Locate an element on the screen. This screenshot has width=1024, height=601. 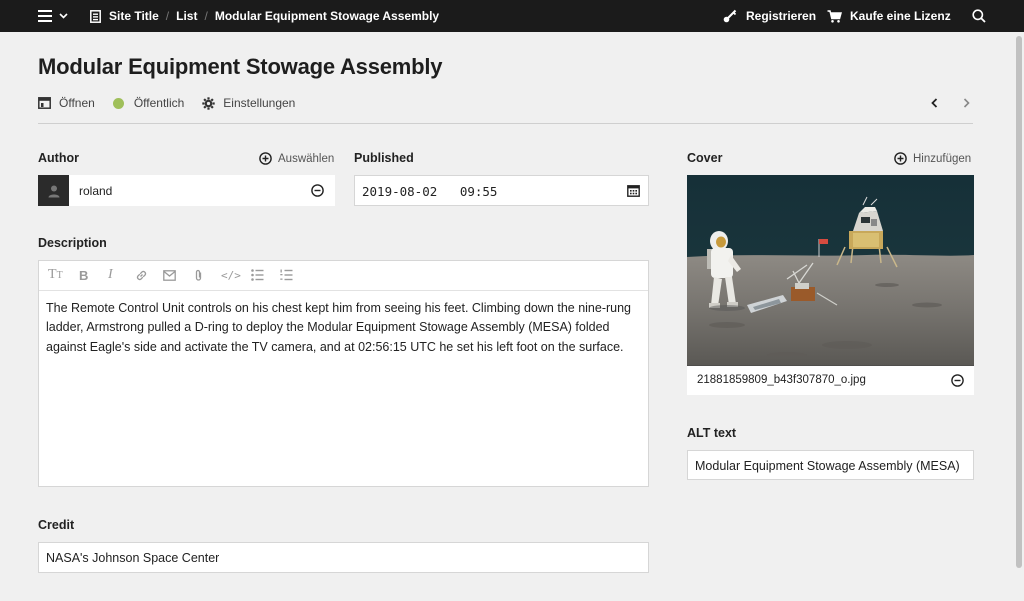
chevron-right-icon is located at coordinates (966, 103).